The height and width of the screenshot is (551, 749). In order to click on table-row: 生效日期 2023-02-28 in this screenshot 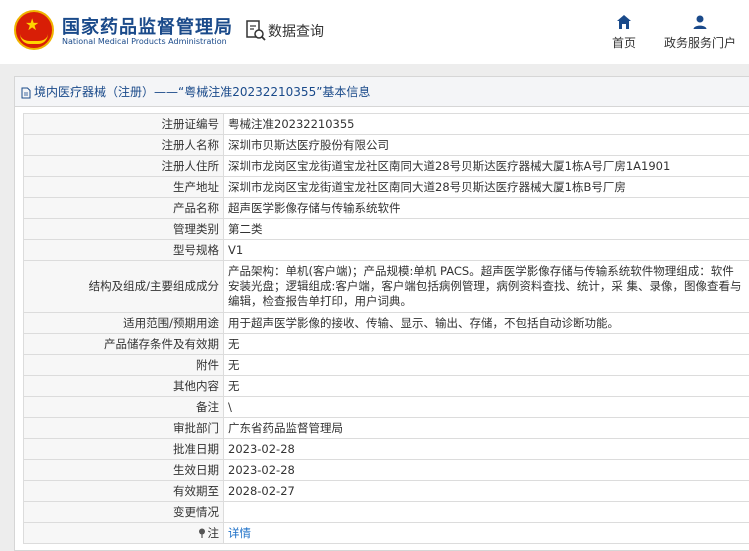, I will do `click(386, 470)`.